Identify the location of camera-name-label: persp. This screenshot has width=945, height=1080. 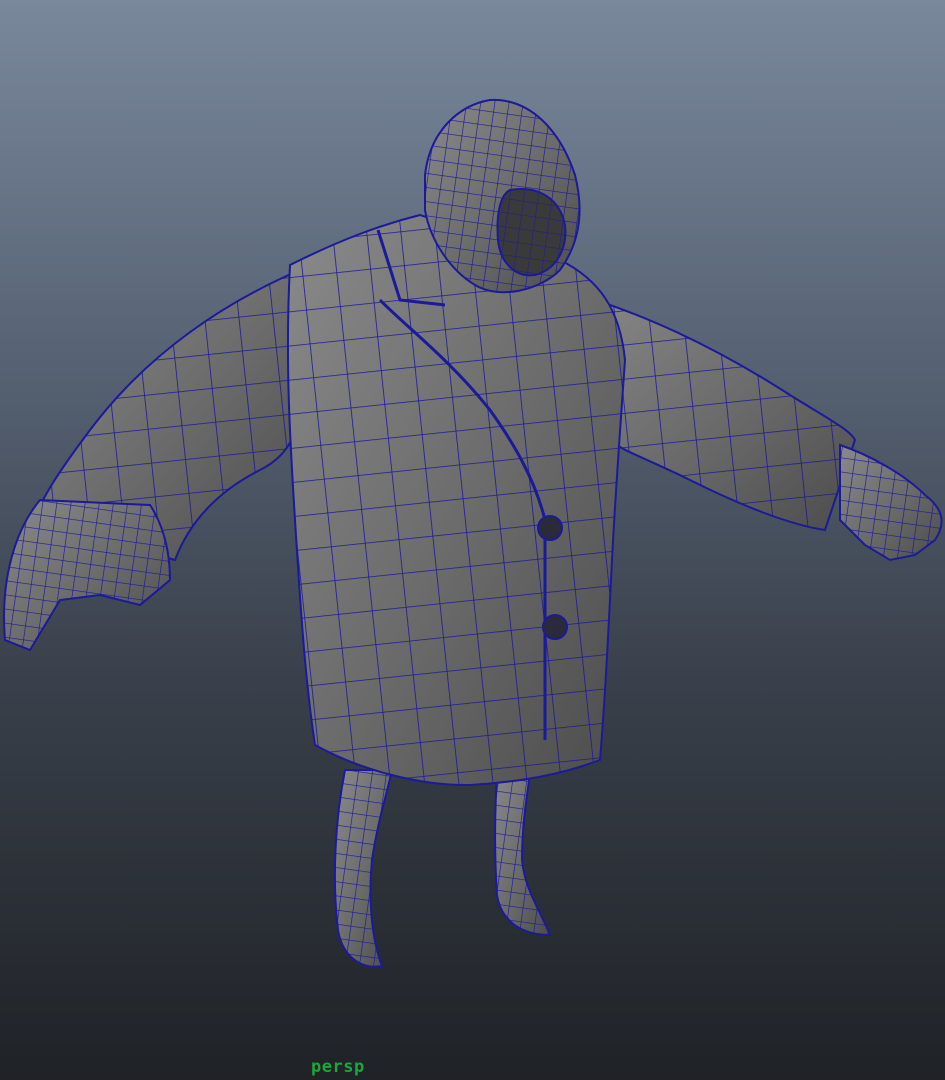
(338, 1067).